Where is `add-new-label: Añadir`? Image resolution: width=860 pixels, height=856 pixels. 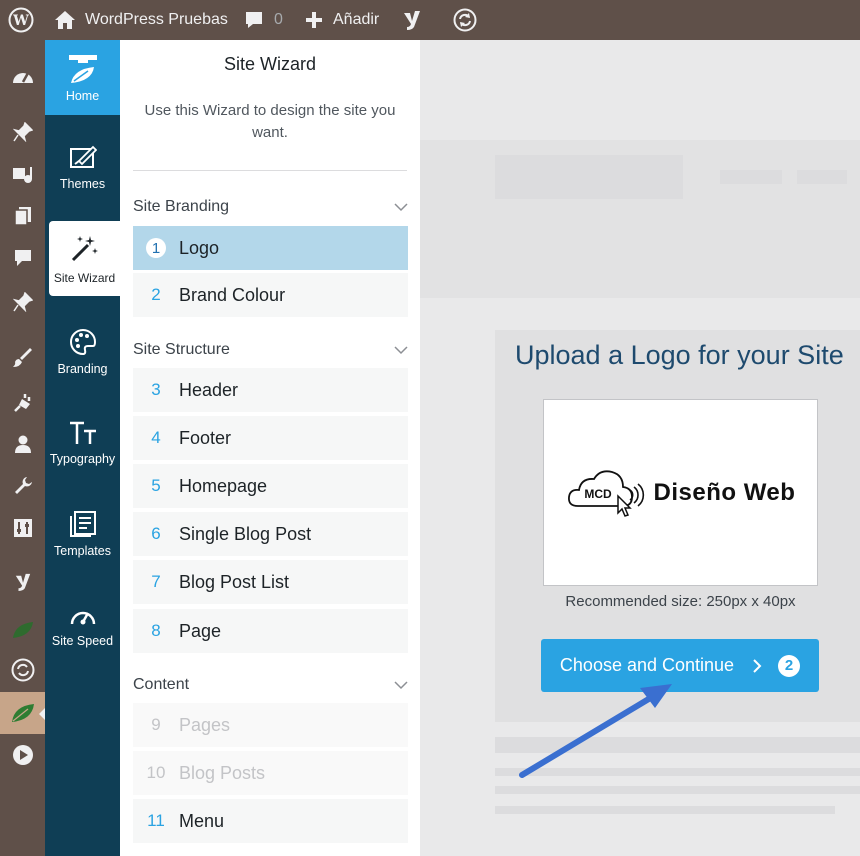 add-new-label: Añadir is located at coordinates (356, 19).